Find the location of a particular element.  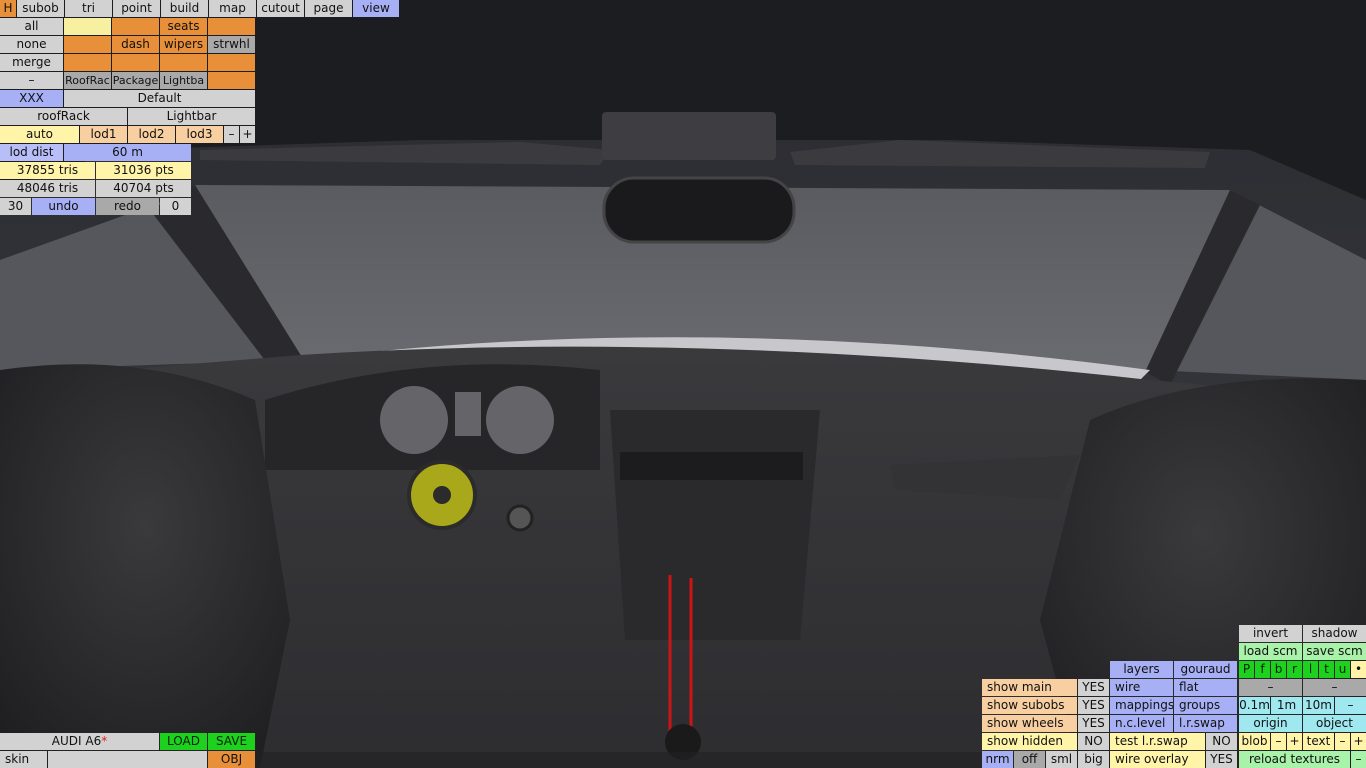

group-package: Package is located at coordinates (135, 80).